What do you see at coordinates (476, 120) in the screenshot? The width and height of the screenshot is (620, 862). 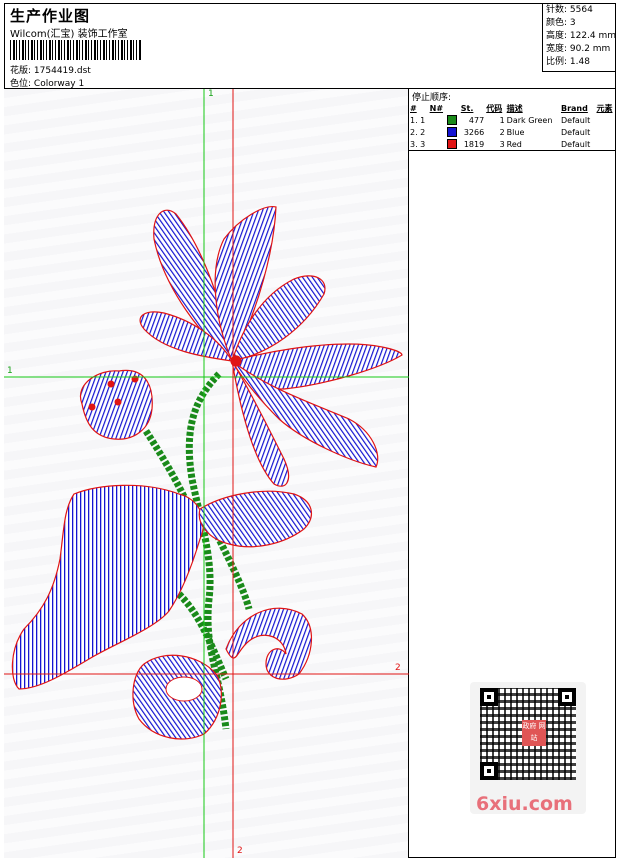 I see `row-stitches: 477` at bounding box center [476, 120].